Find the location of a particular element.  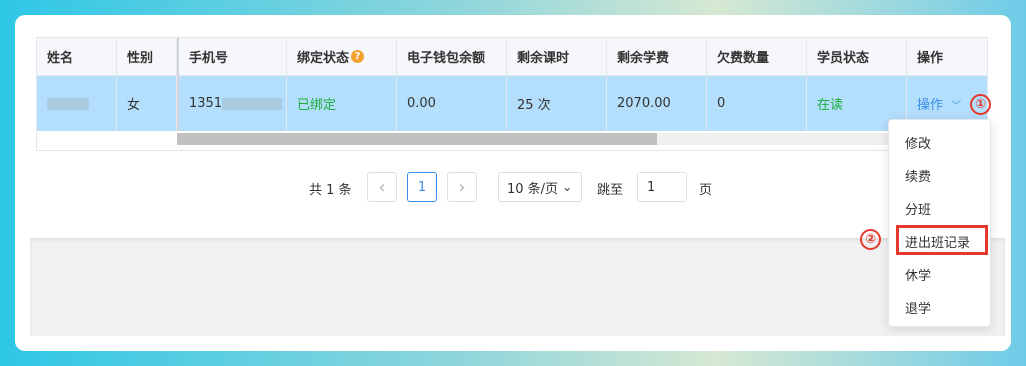

cell-name is located at coordinates (77, 103).